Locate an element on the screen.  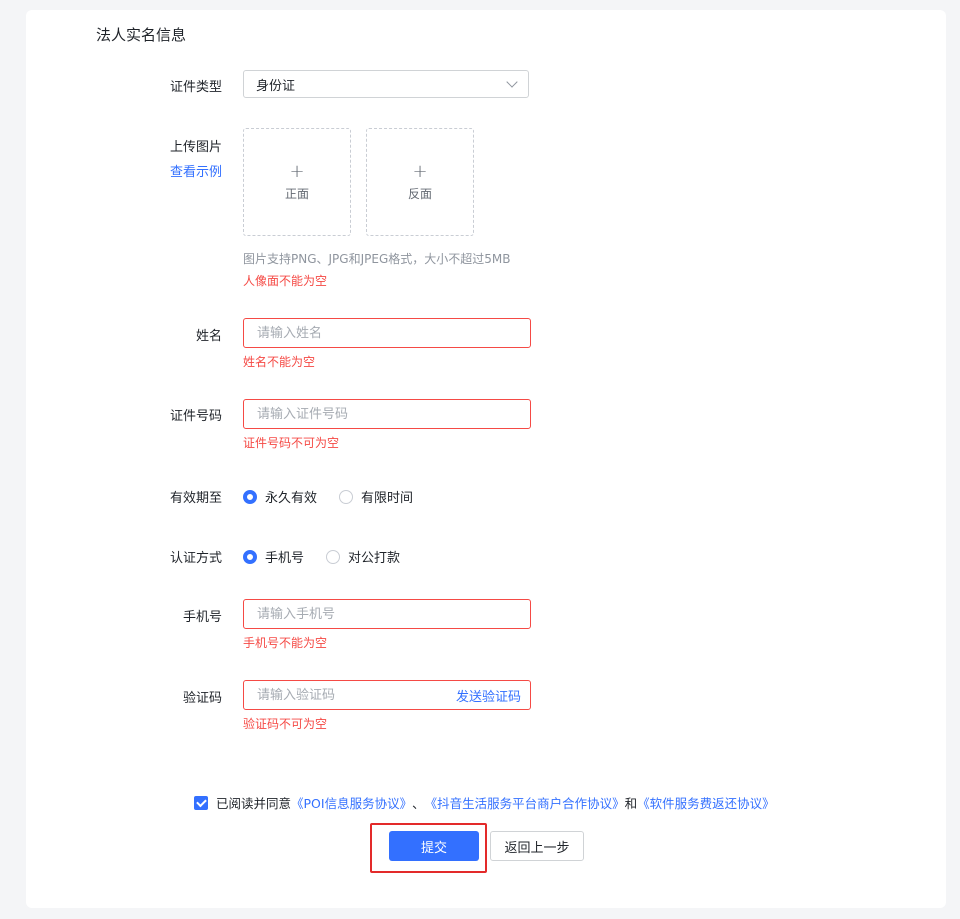
validity-radio-group: 永久有效 有限时间 is located at coordinates (339, 496).